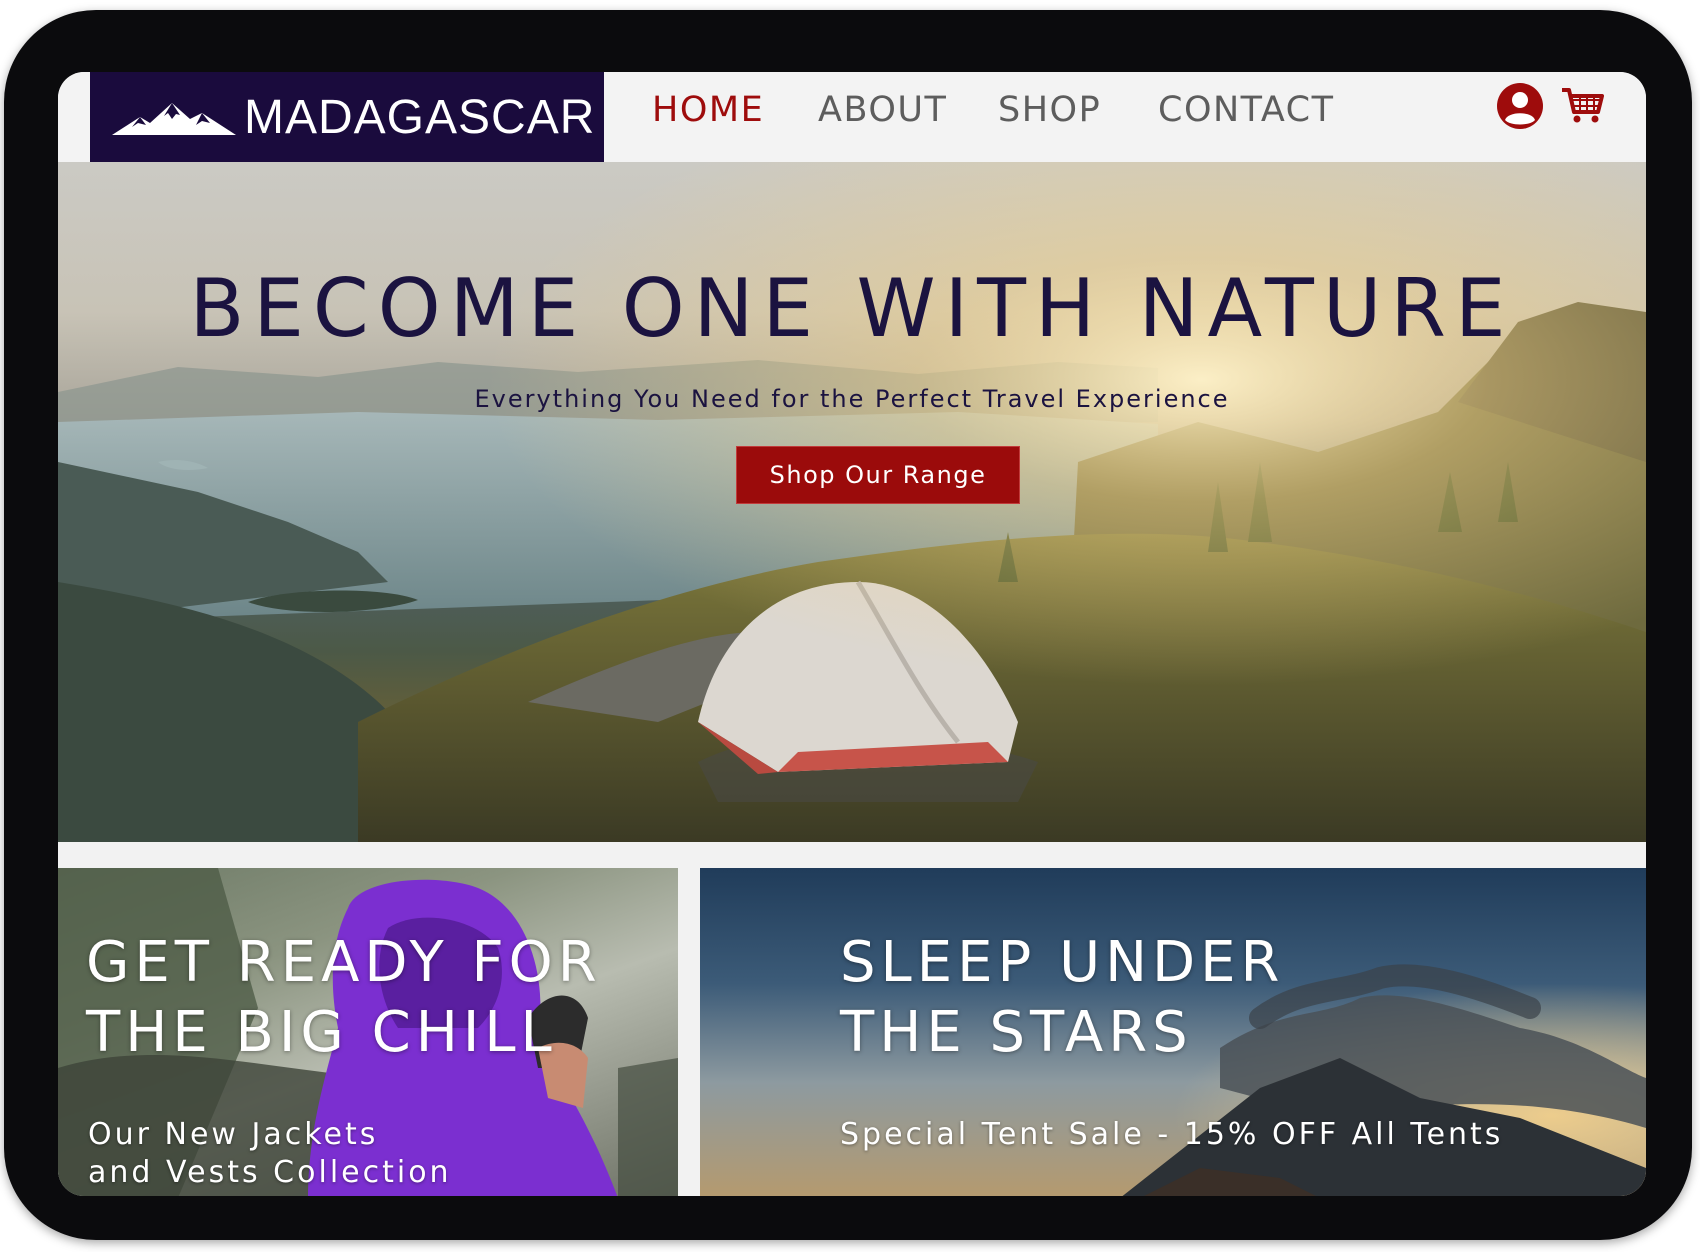 The height and width of the screenshot is (1252, 1700). I want to click on shopping-cart-icon, so click(1582, 105).